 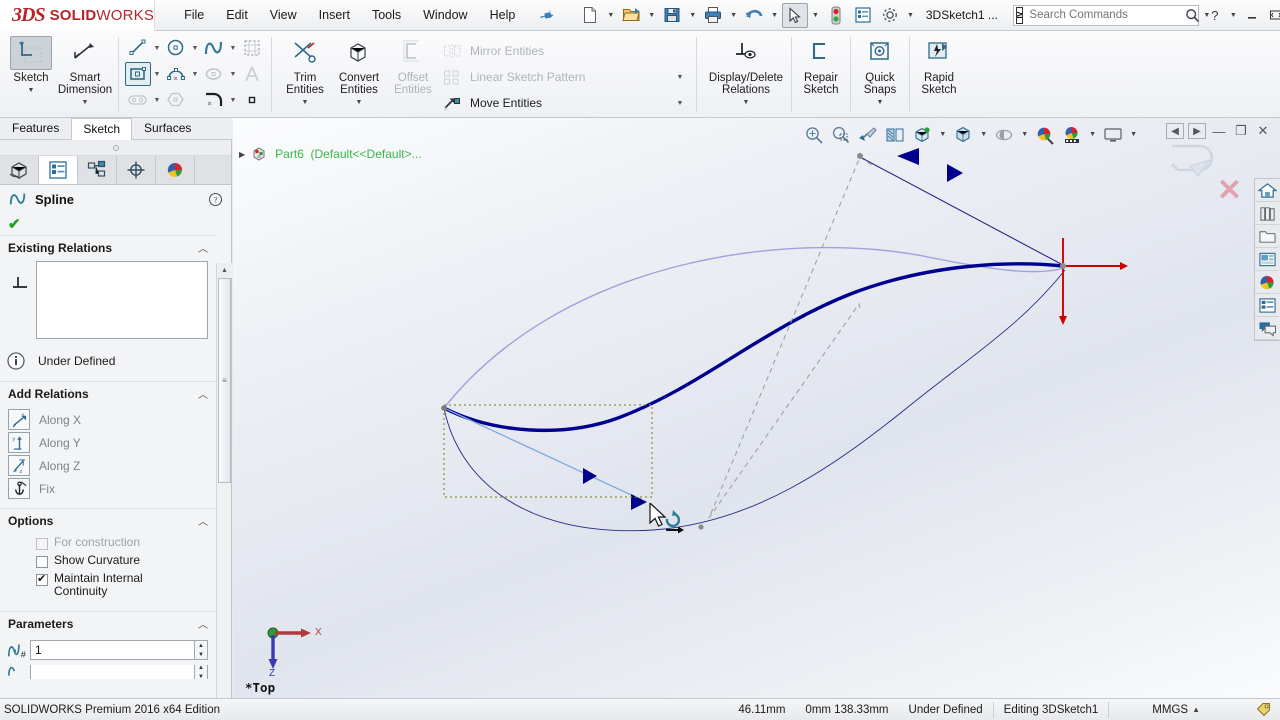 I want to click on options-list-button, so click(x=863, y=15).